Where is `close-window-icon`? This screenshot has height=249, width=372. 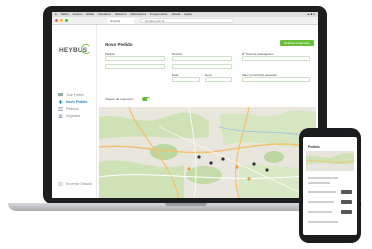
close-window-icon is located at coordinates (56, 20).